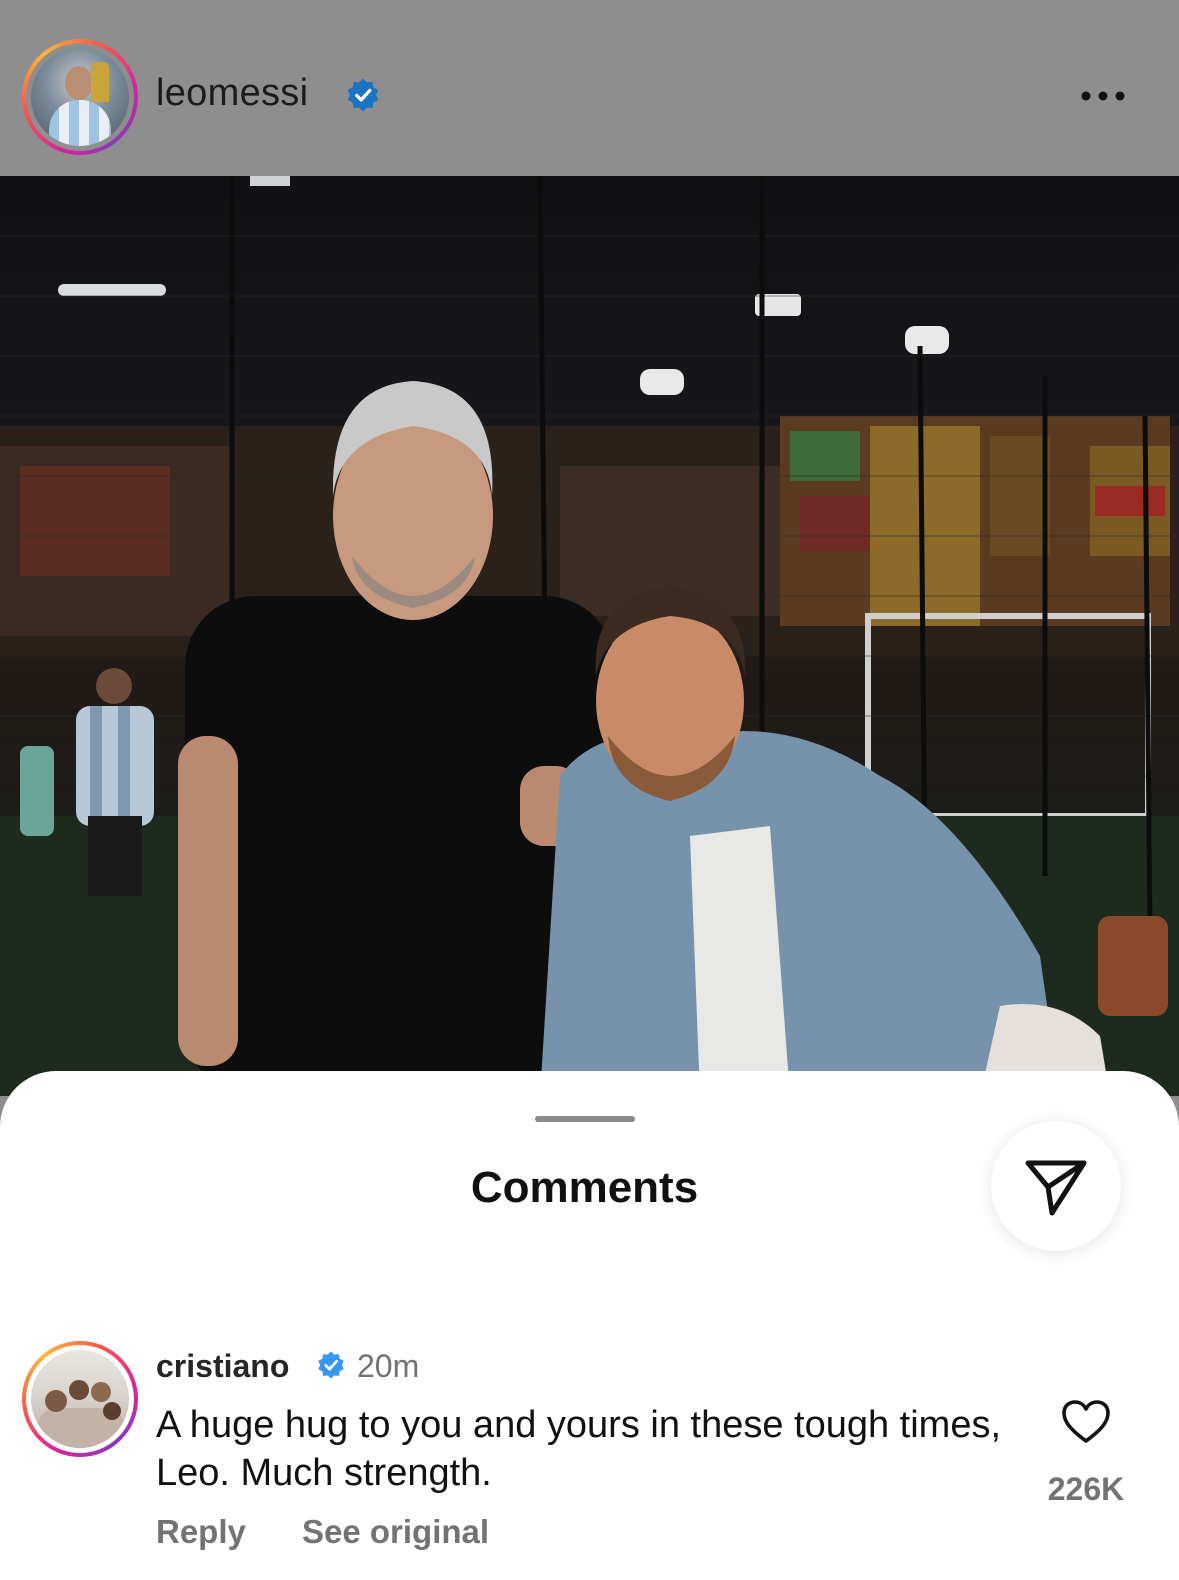 The width and height of the screenshot is (1179, 1580). I want to click on share-button, so click(1056, 1186).